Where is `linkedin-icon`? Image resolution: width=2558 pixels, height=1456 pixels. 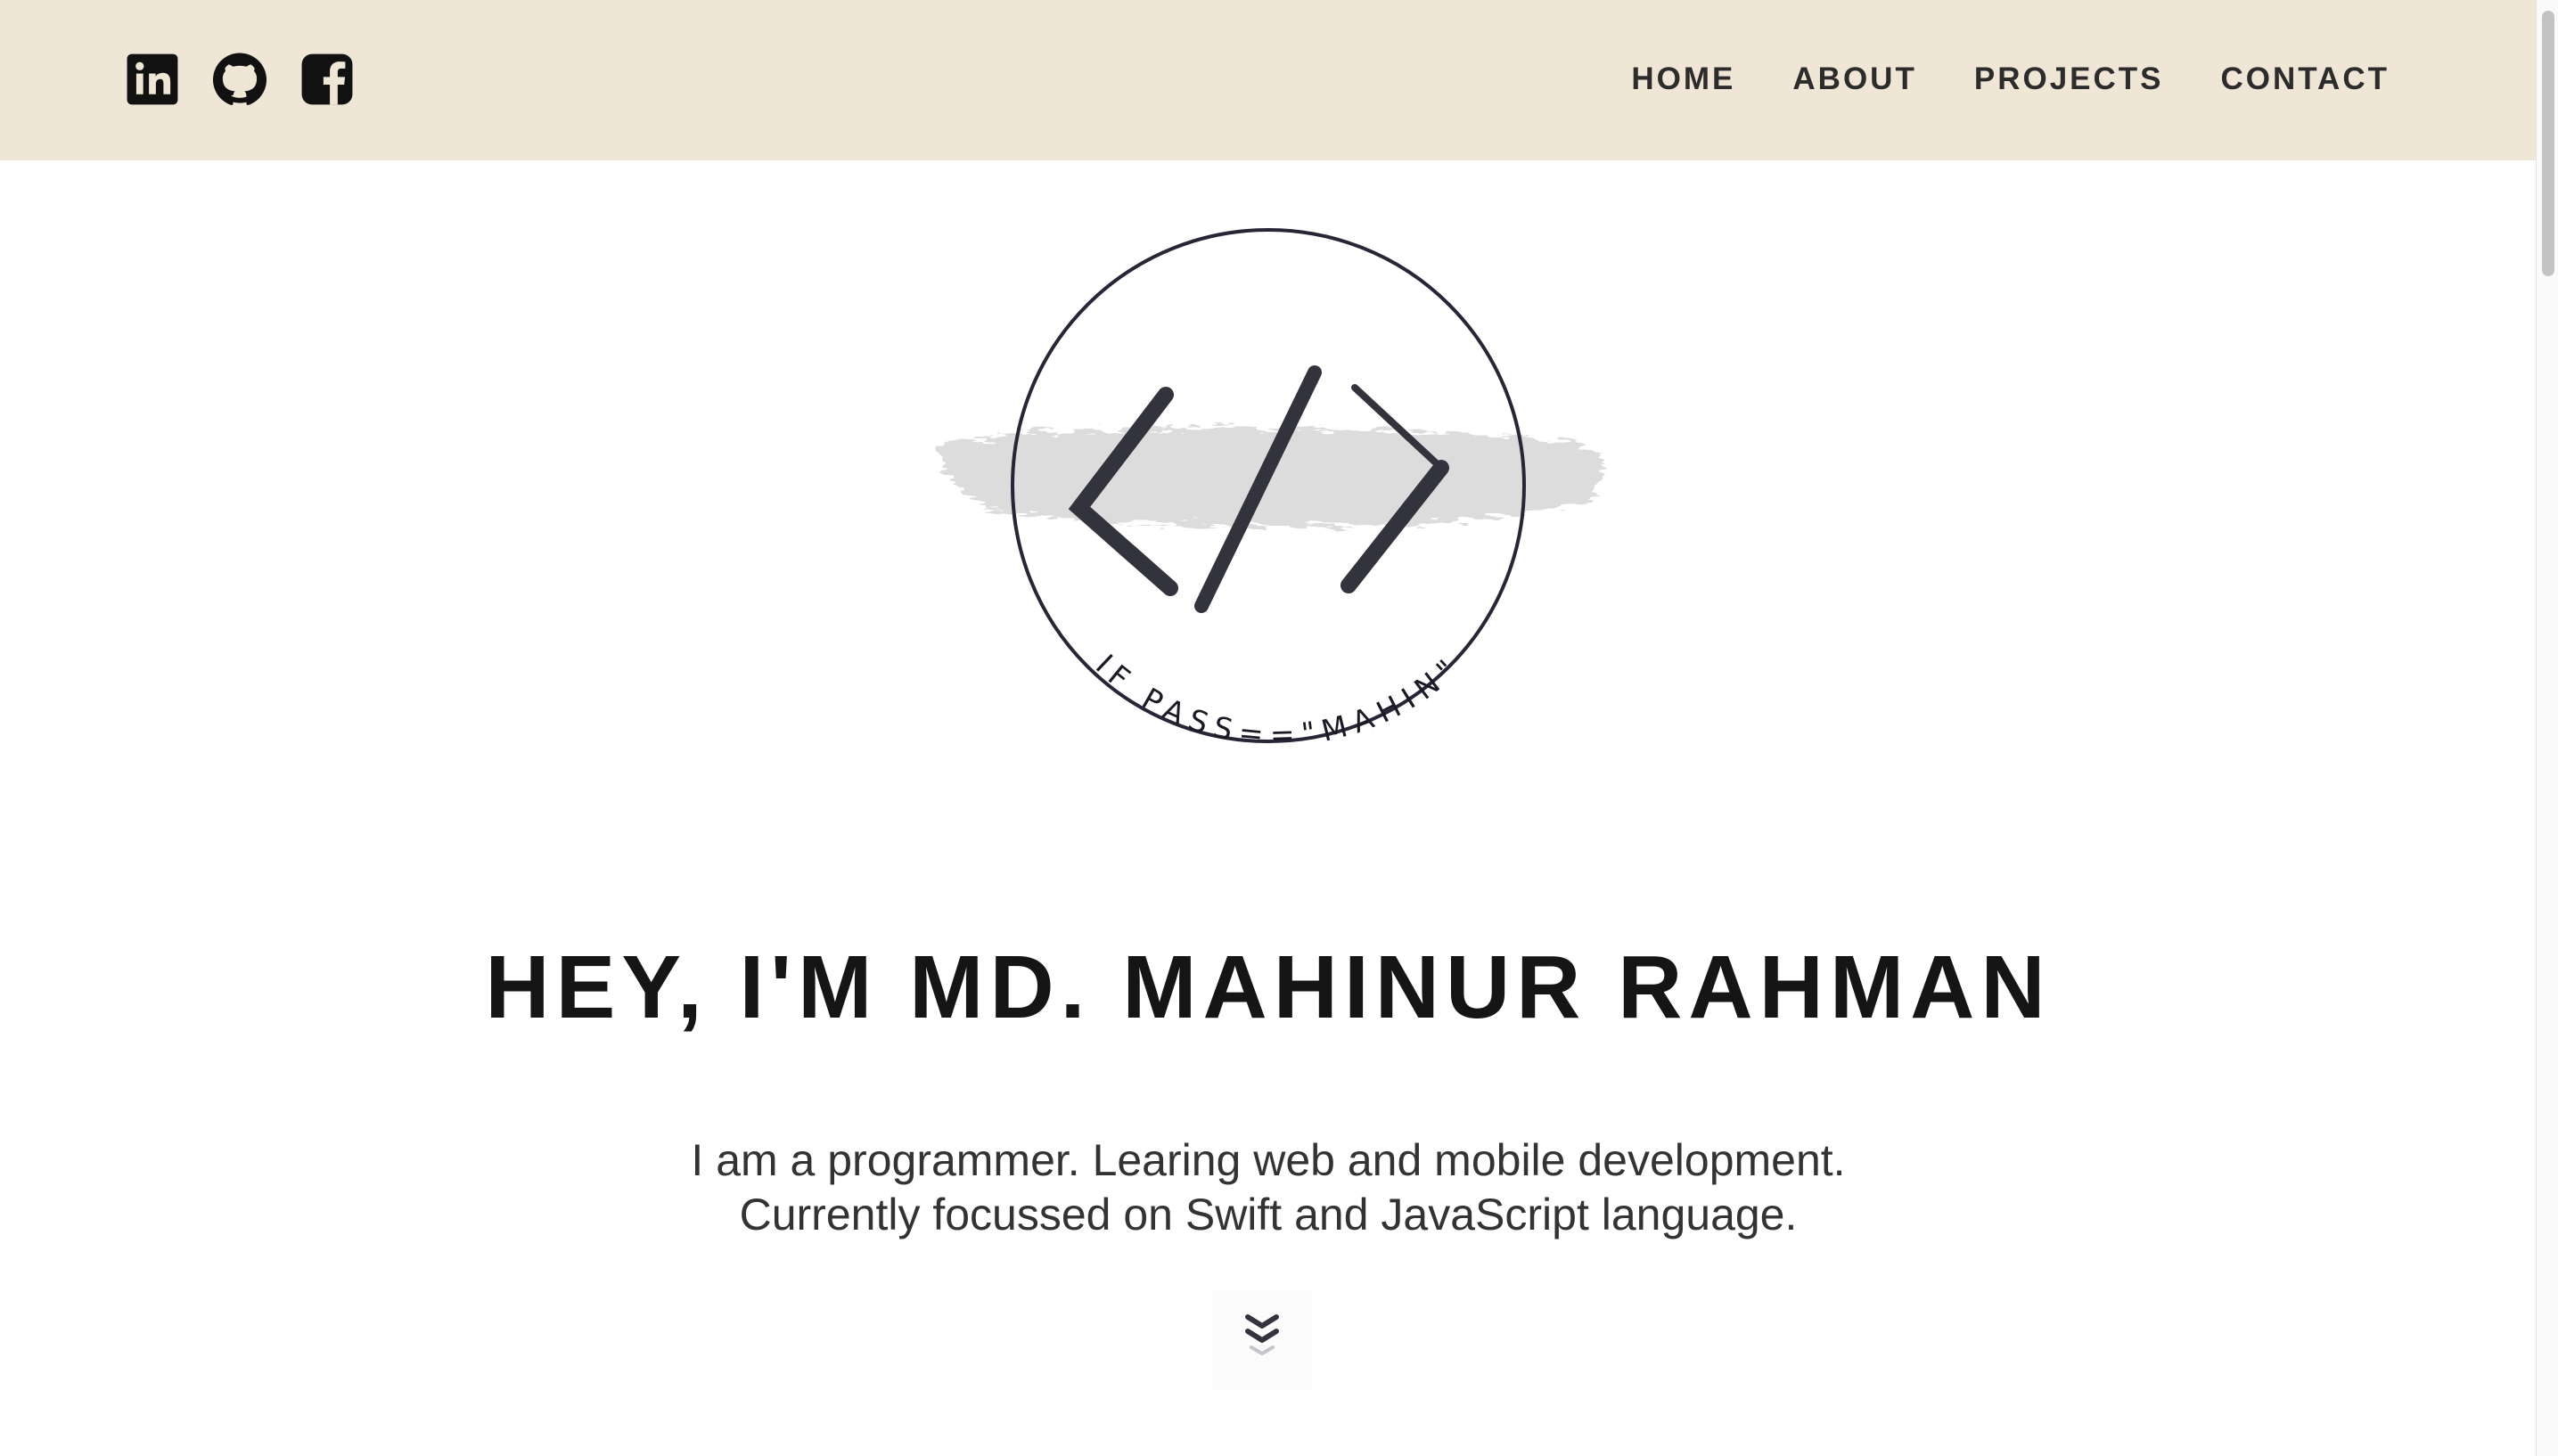
linkedin-icon is located at coordinates (152, 79).